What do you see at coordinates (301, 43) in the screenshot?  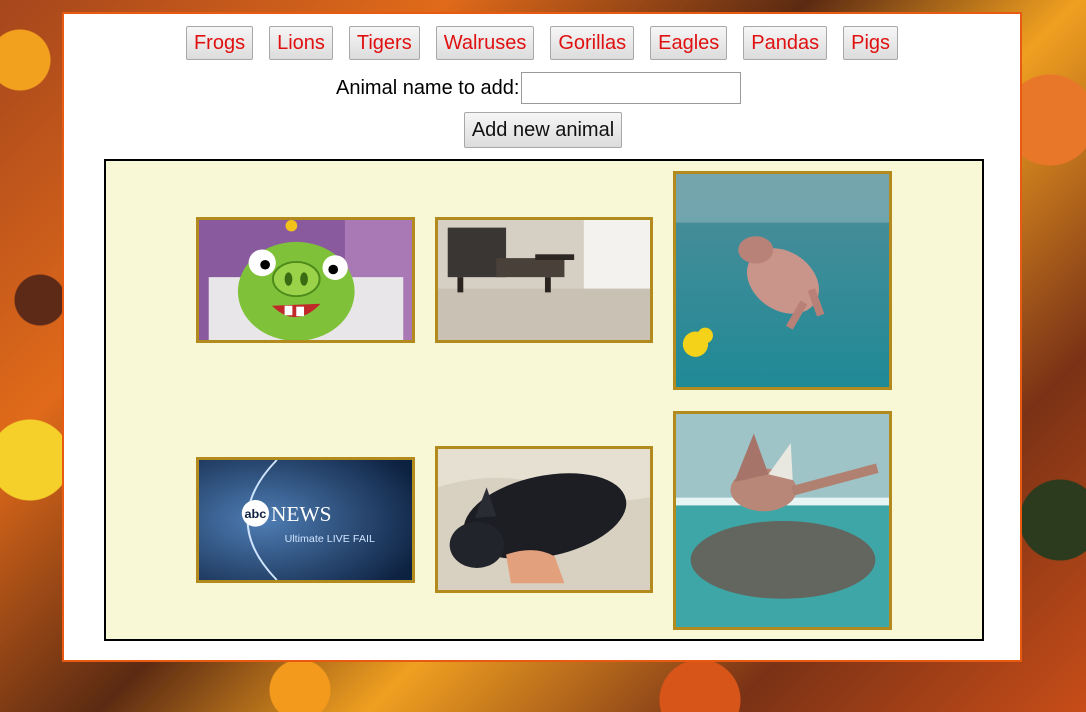 I see `lions-button: Lions` at bounding box center [301, 43].